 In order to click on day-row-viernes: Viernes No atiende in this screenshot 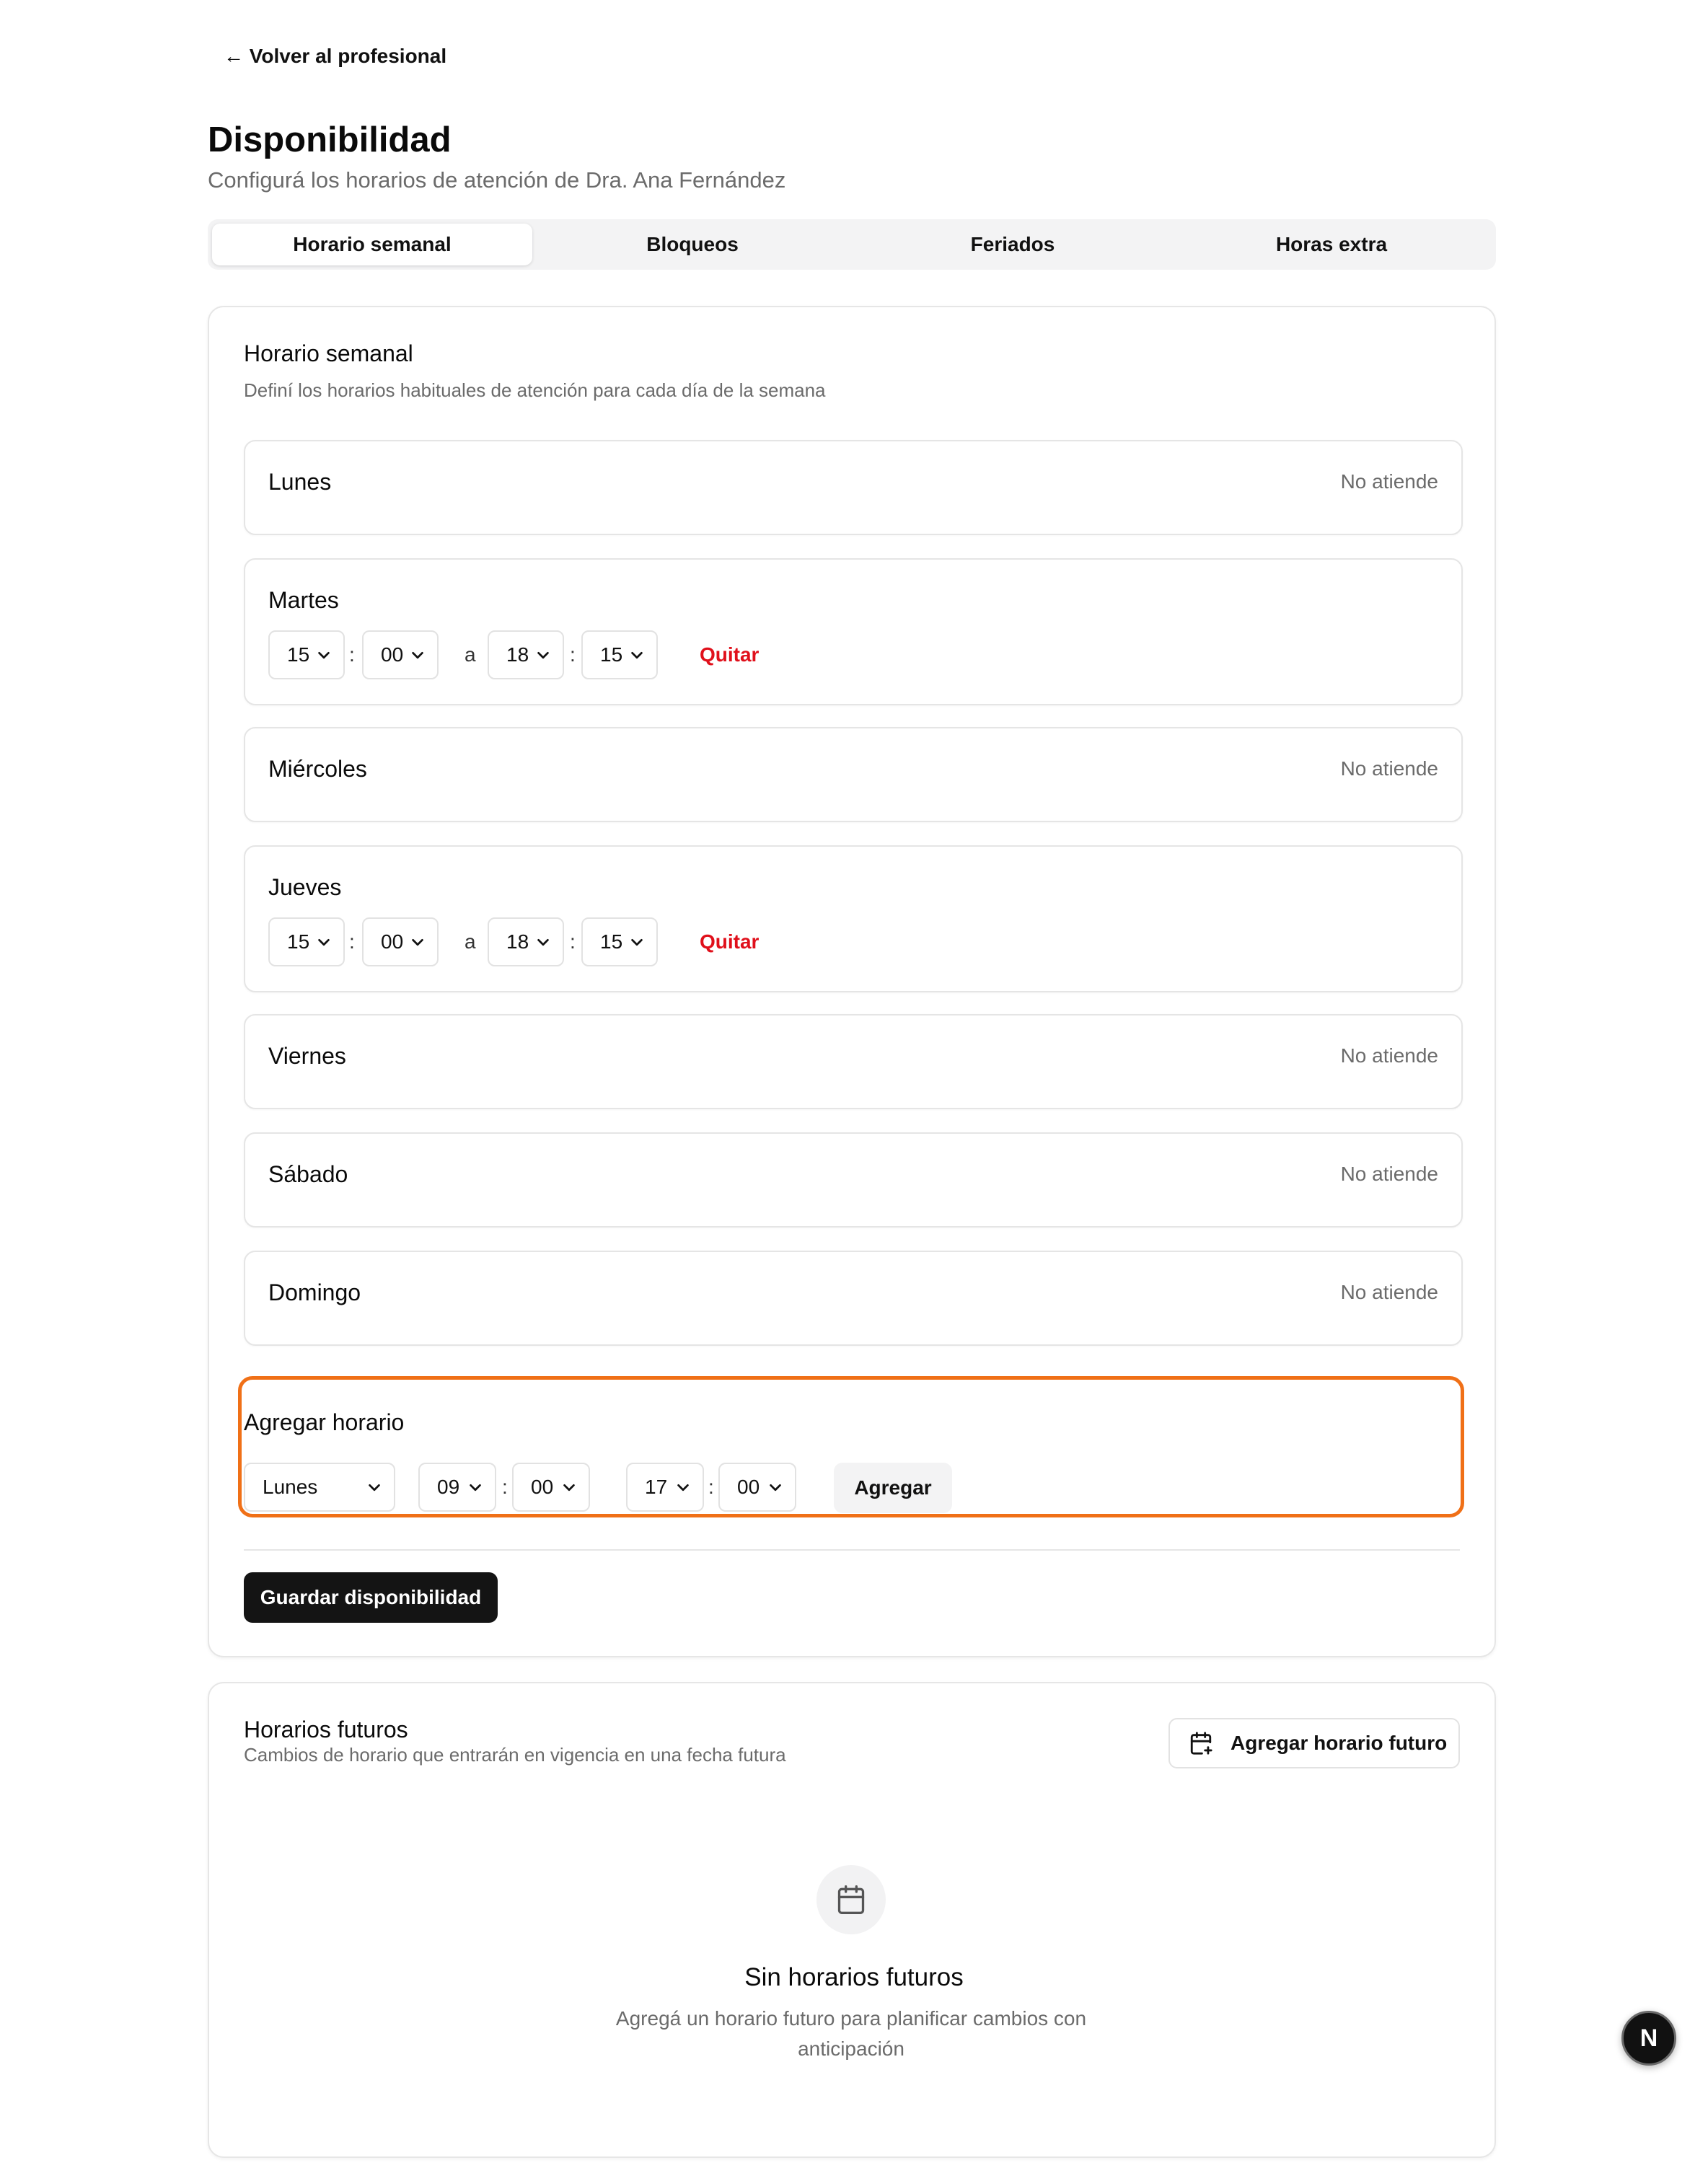, I will do `click(853, 1061)`.